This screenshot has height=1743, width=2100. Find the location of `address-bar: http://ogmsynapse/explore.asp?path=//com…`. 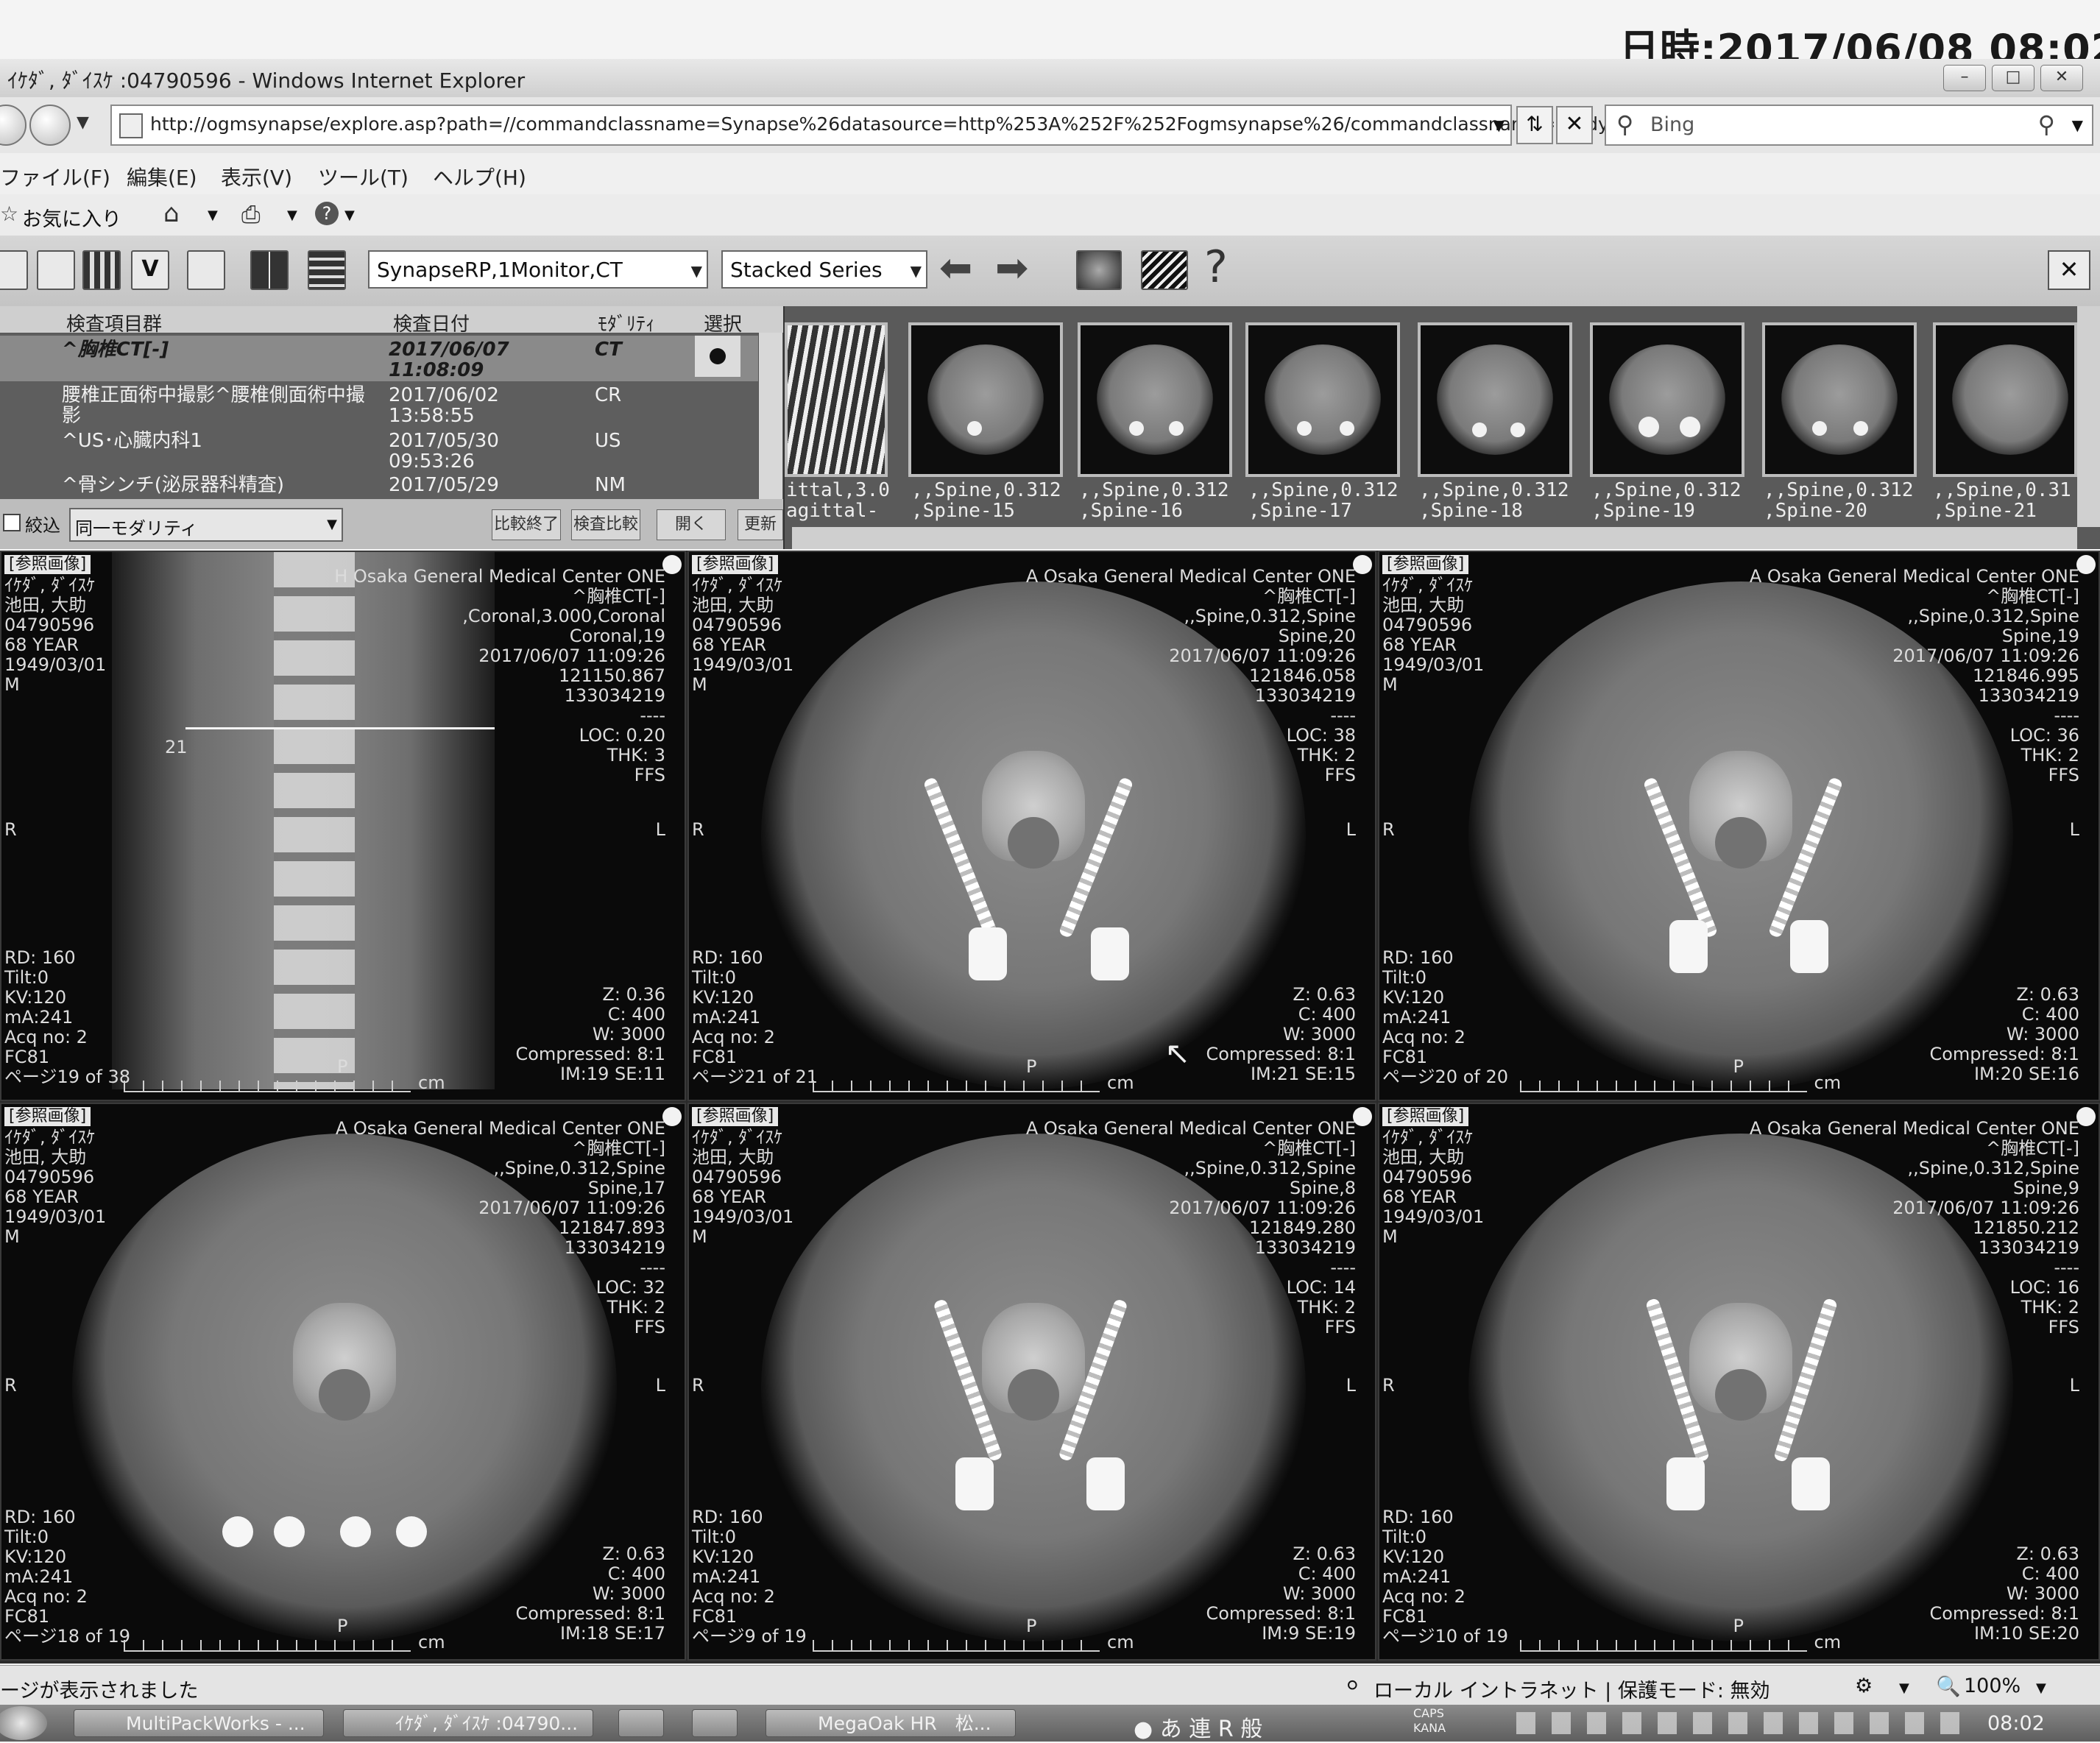

address-bar: http://ogmsynapse/explore.asp?path=//com… is located at coordinates (881, 125).